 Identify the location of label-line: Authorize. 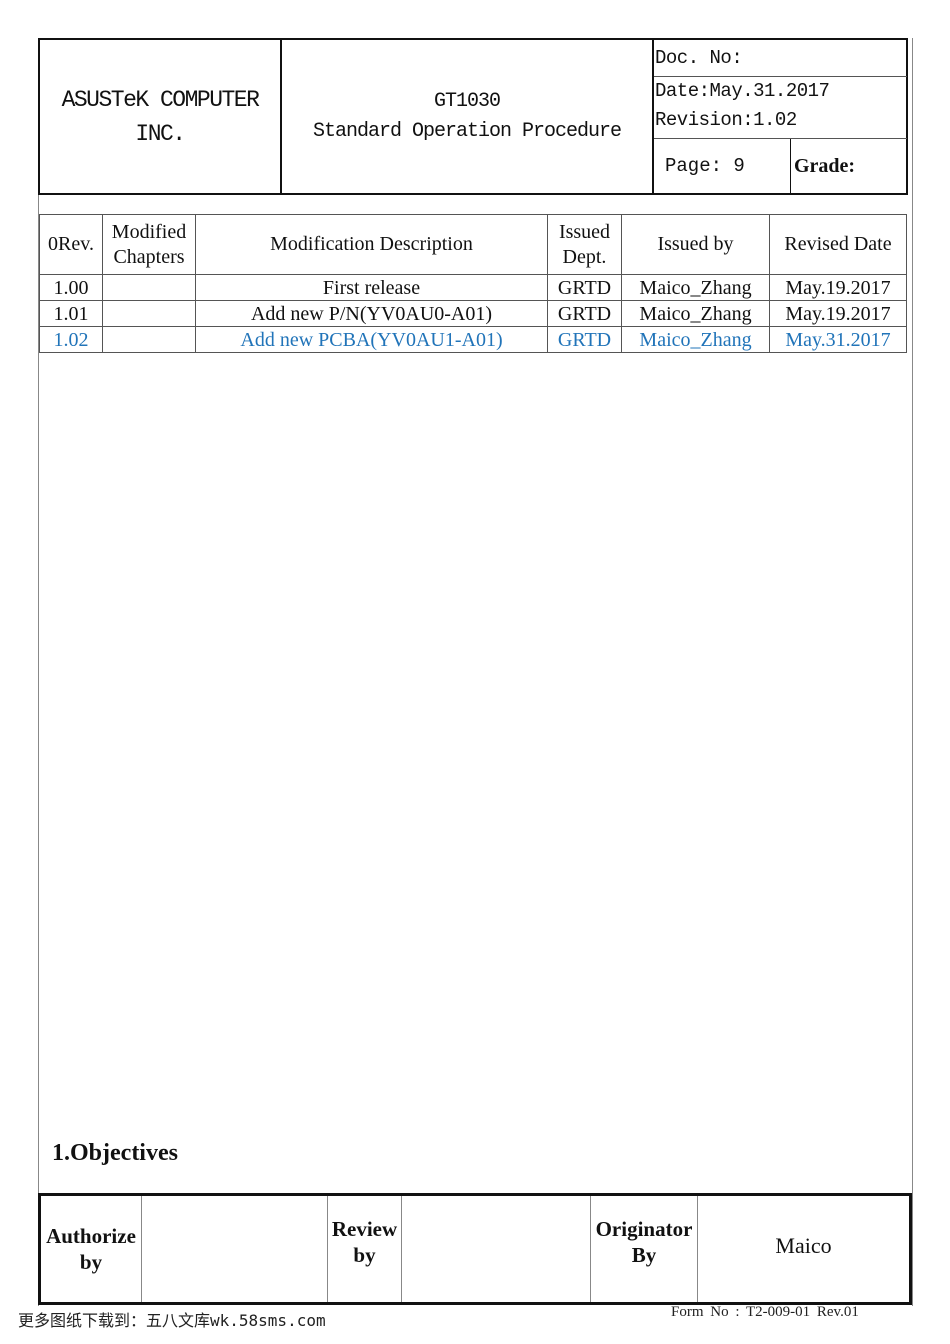
(91, 1236).